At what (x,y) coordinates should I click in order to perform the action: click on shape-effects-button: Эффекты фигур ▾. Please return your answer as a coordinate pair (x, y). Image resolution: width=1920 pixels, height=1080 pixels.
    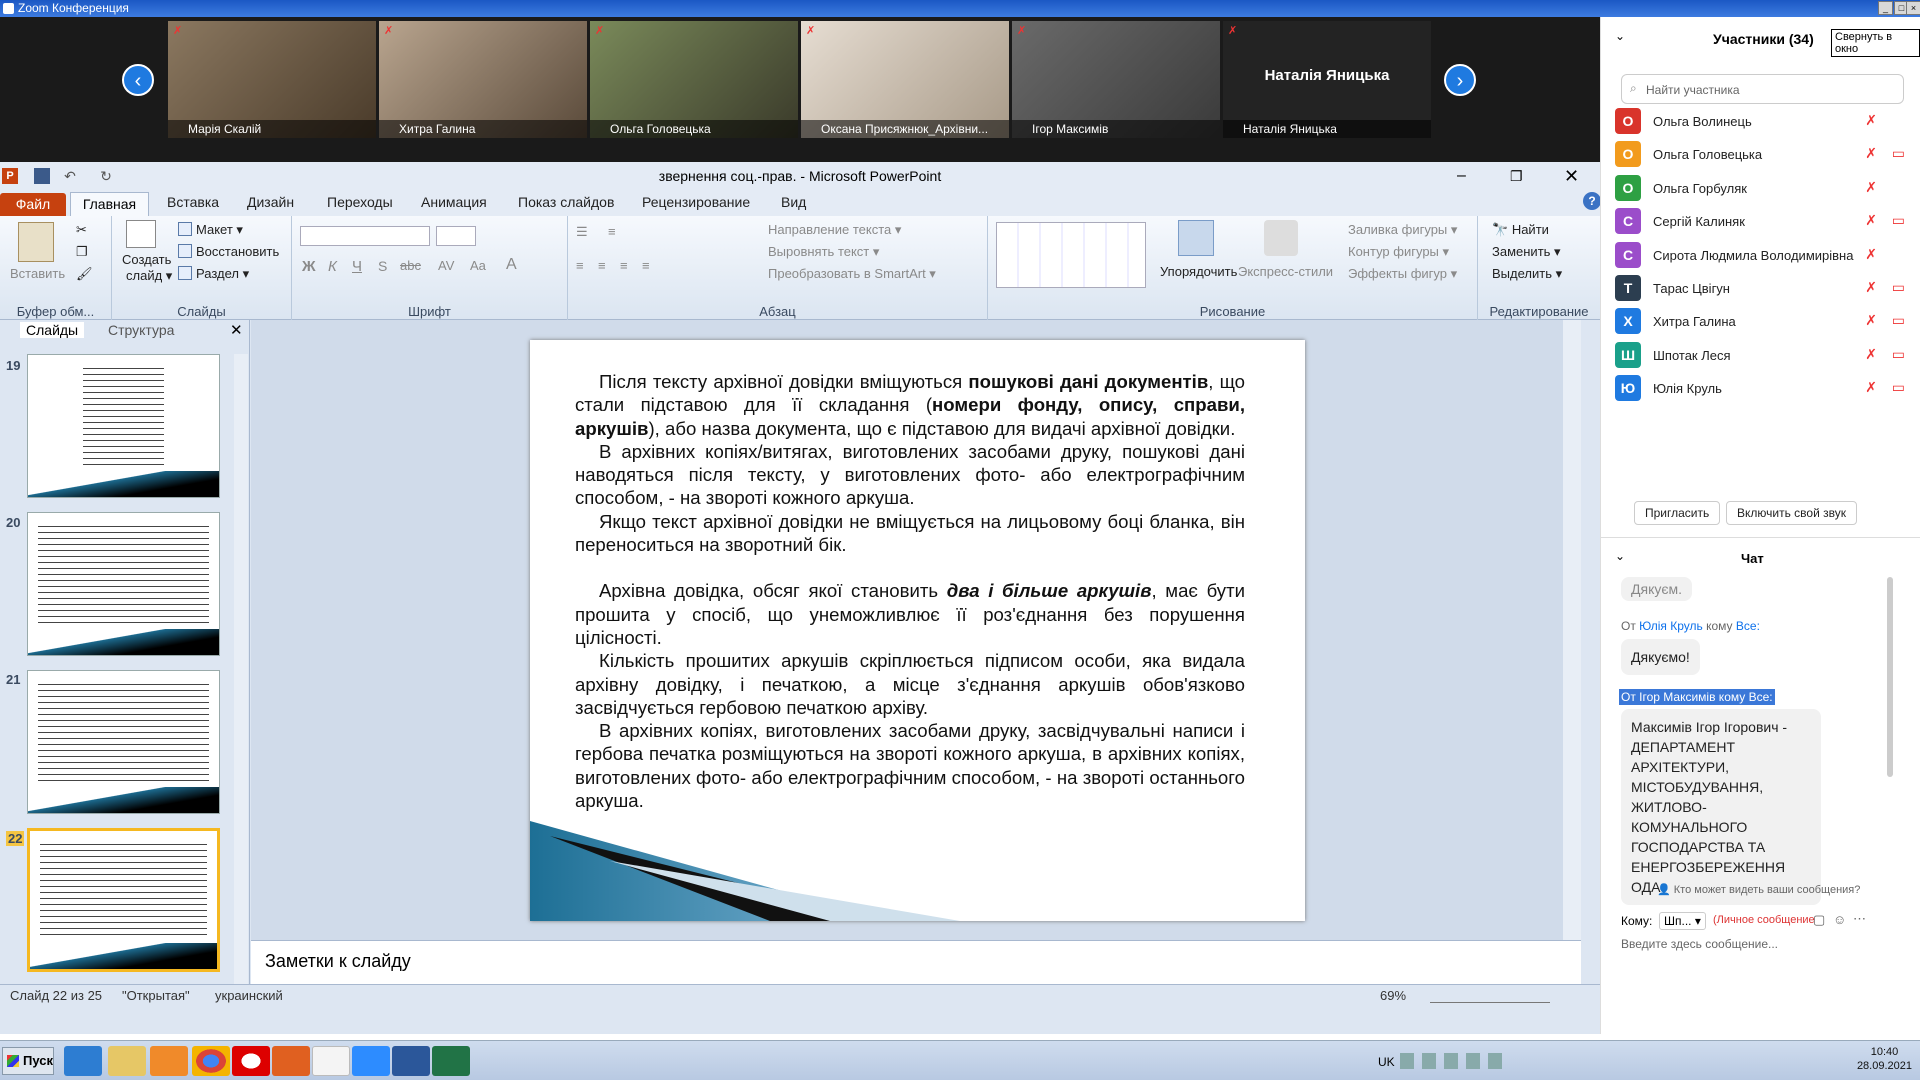
    Looking at the image, I should click on (1402, 274).